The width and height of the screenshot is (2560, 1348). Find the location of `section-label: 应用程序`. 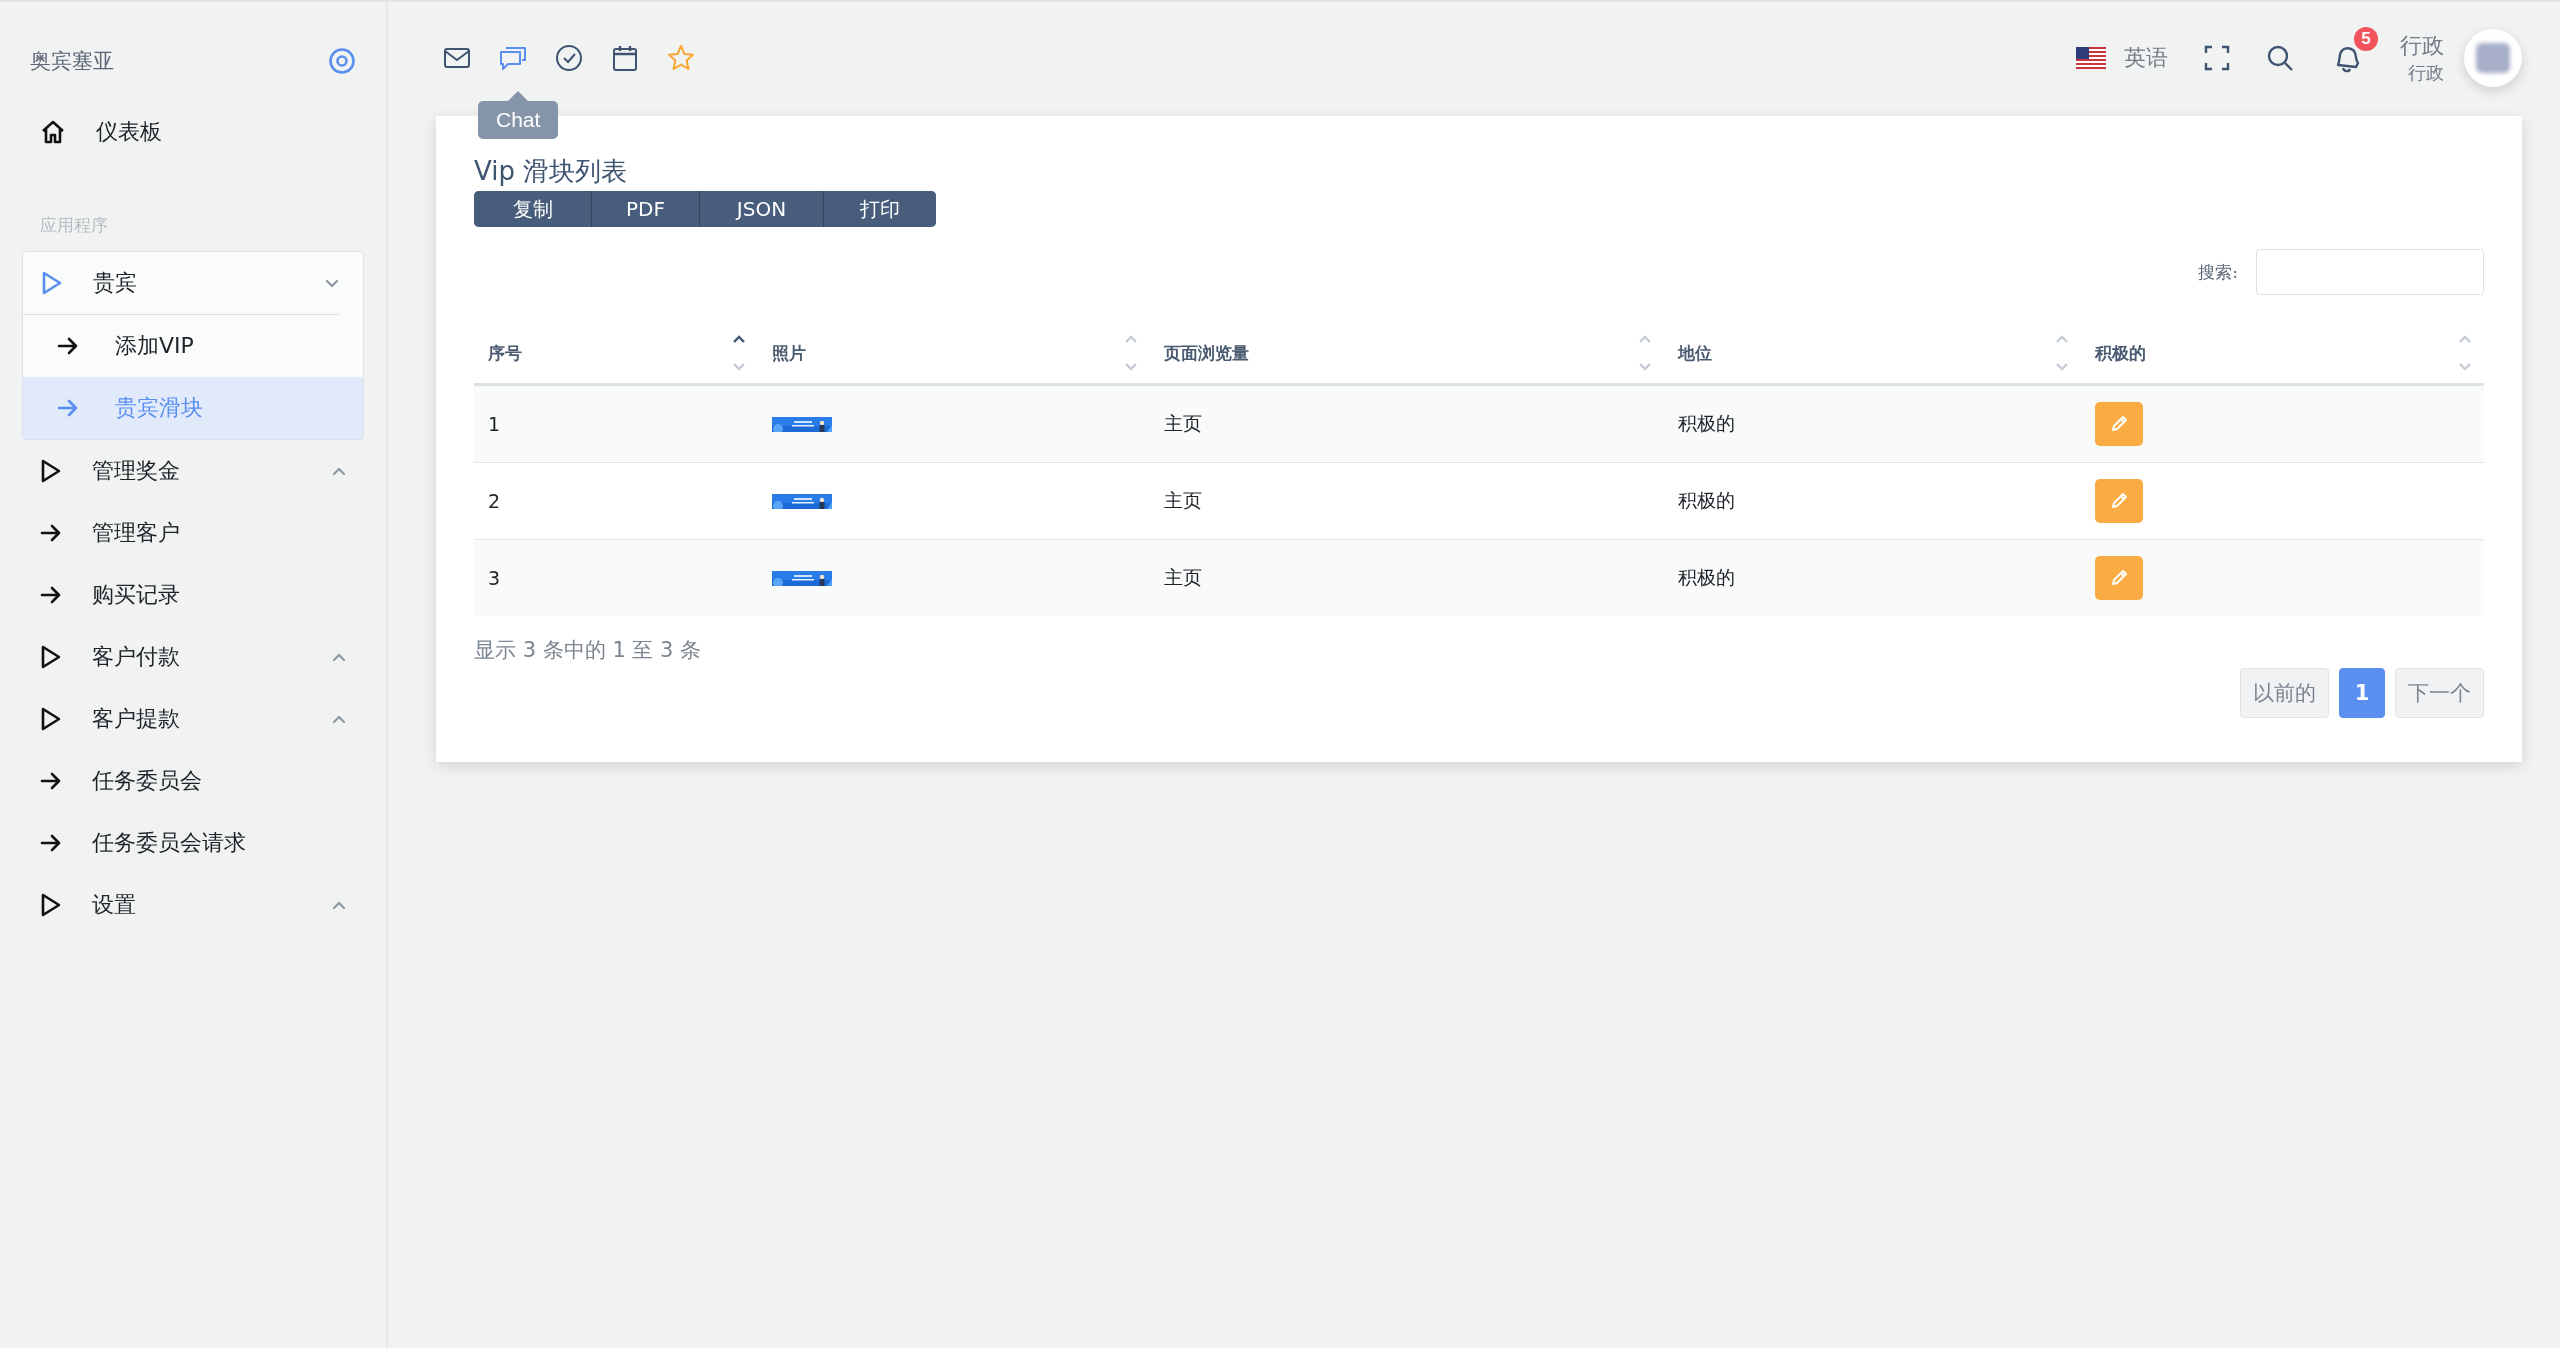

section-label: 应用程序 is located at coordinates (74, 225).